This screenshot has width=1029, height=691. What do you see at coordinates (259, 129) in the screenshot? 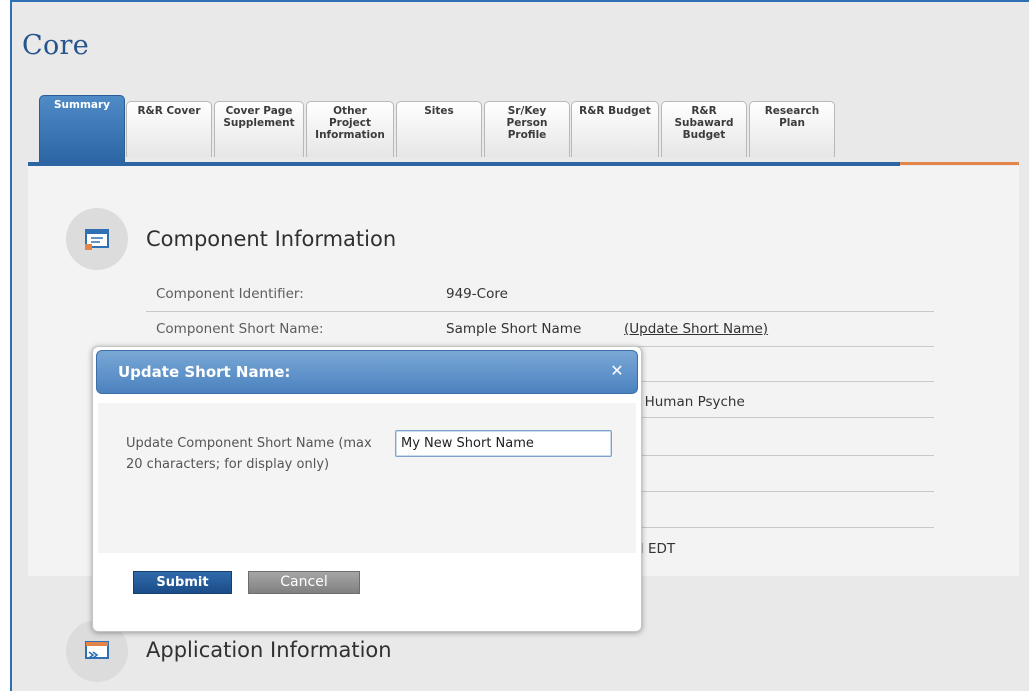
I see `tab-cover-page-supplement: Cover Page Supplement` at bounding box center [259, 129].